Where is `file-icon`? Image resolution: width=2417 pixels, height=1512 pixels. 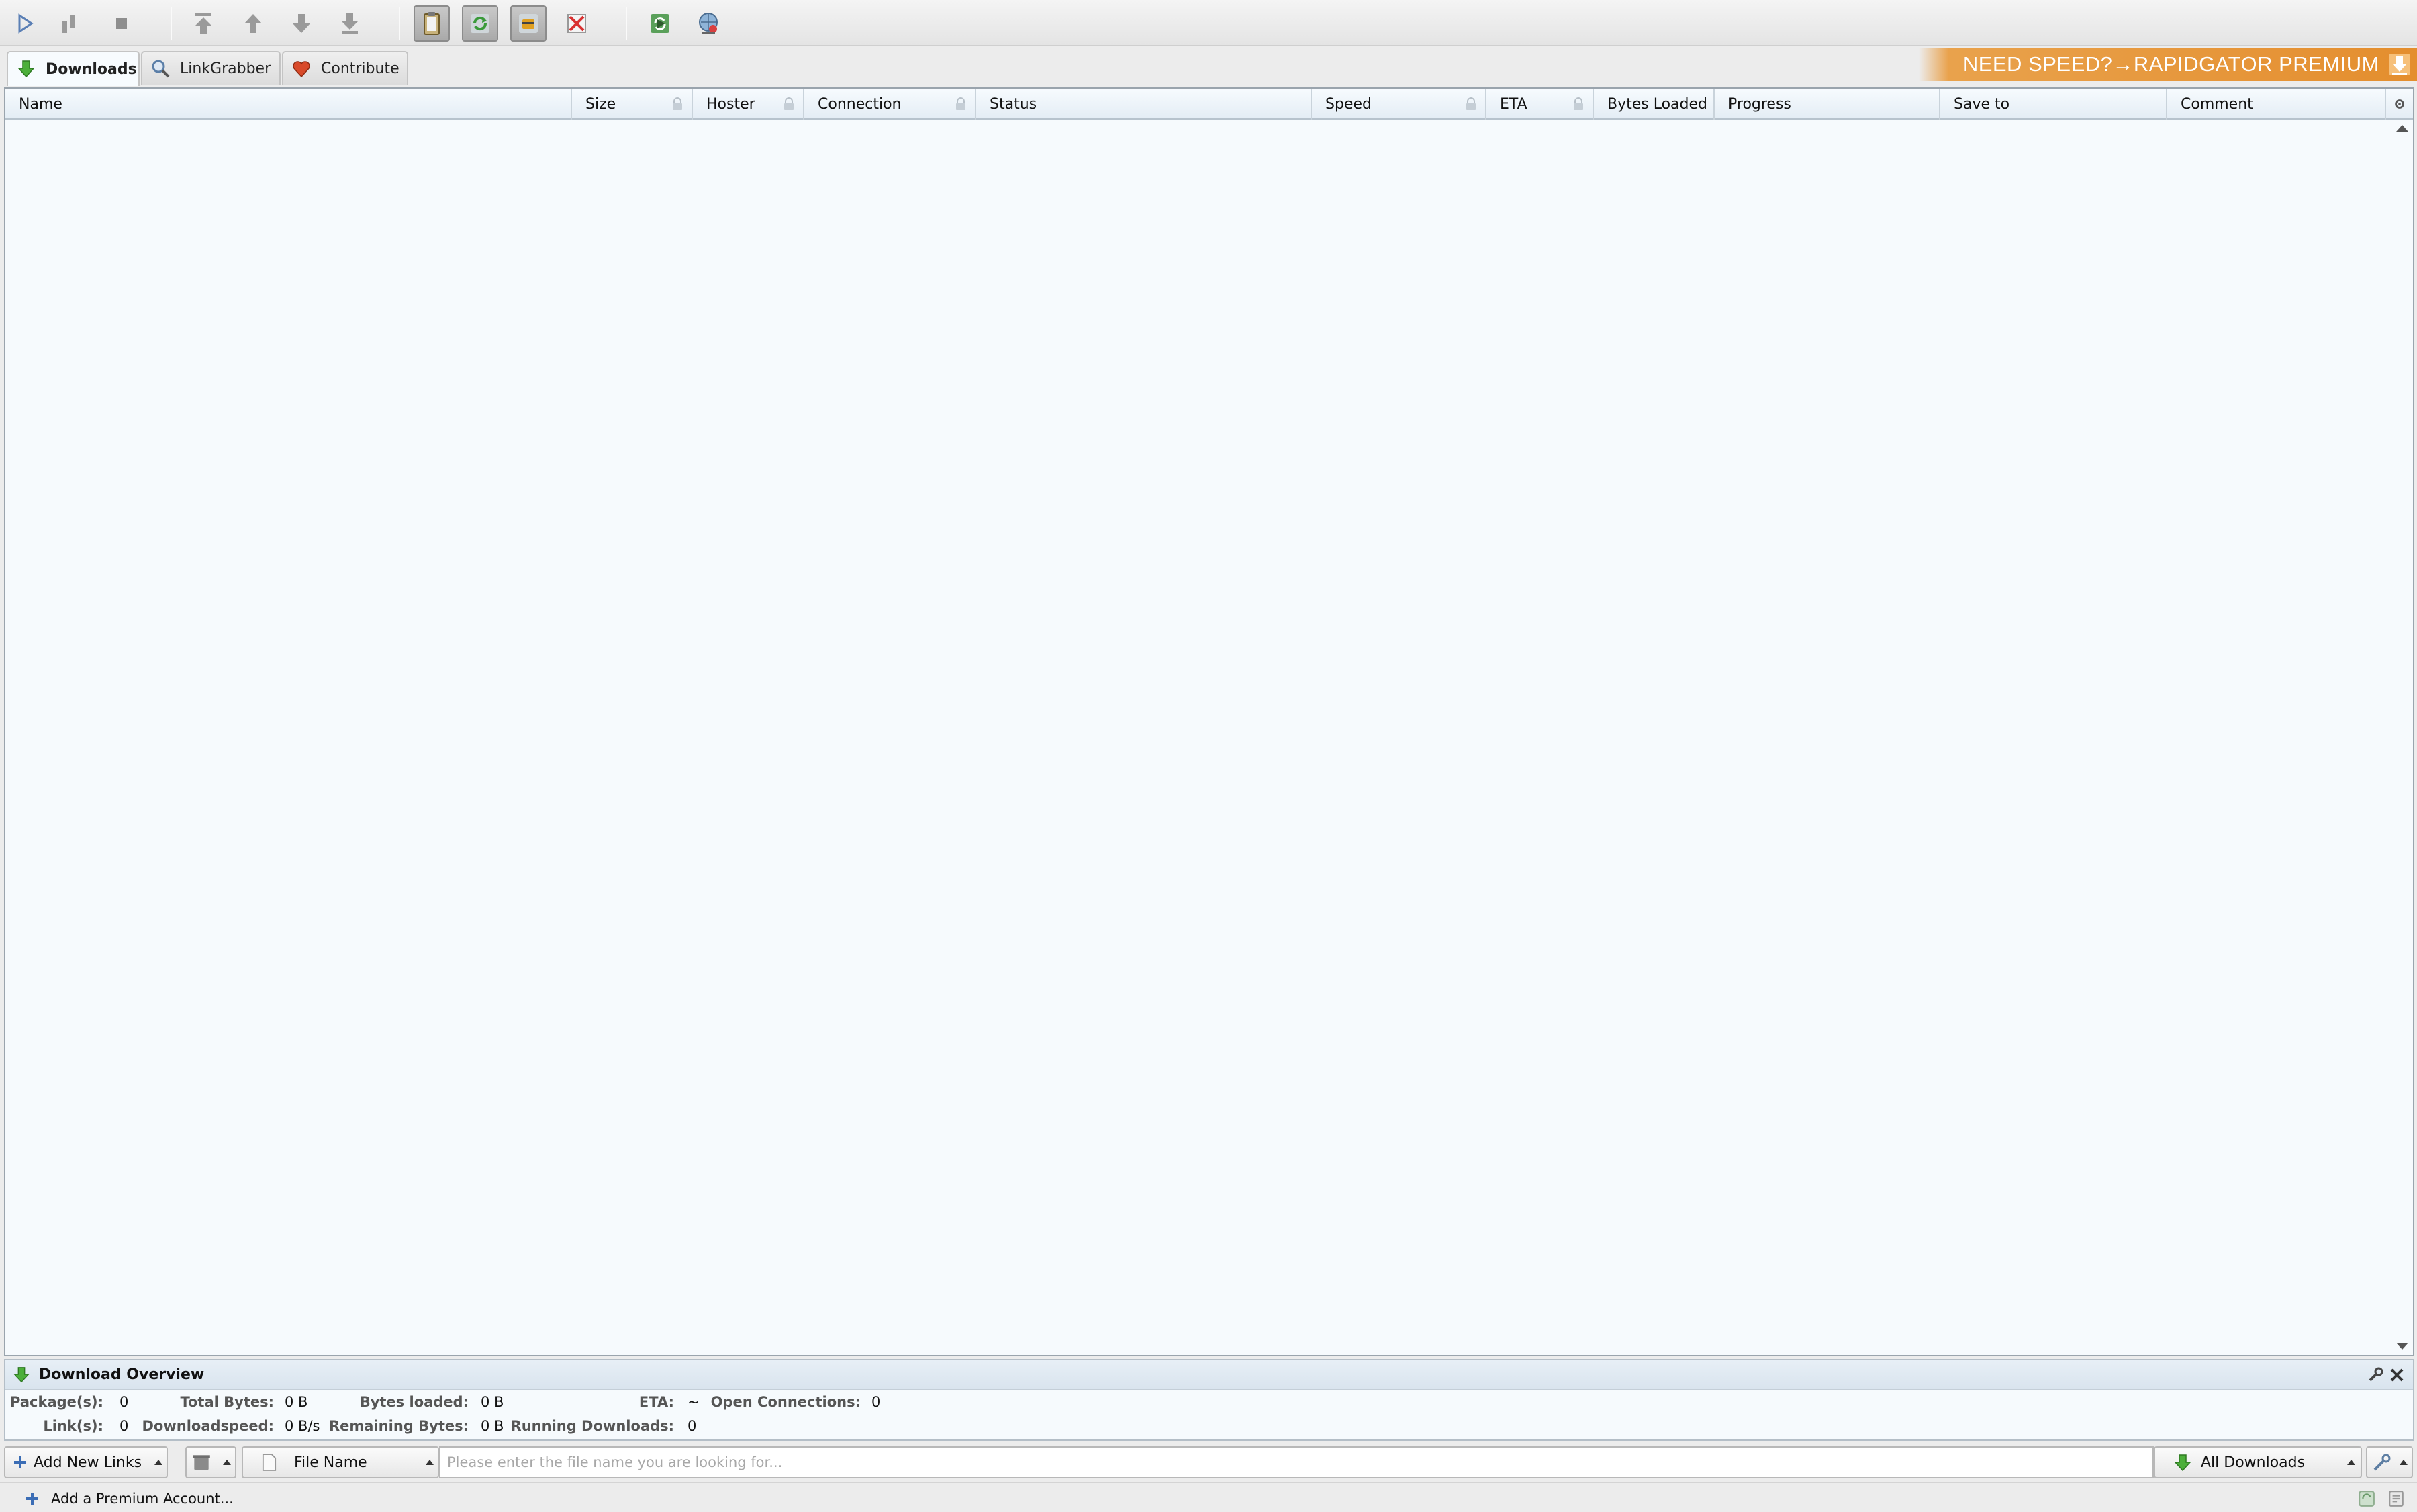 file-icon is located at coordinates (269, 1462).